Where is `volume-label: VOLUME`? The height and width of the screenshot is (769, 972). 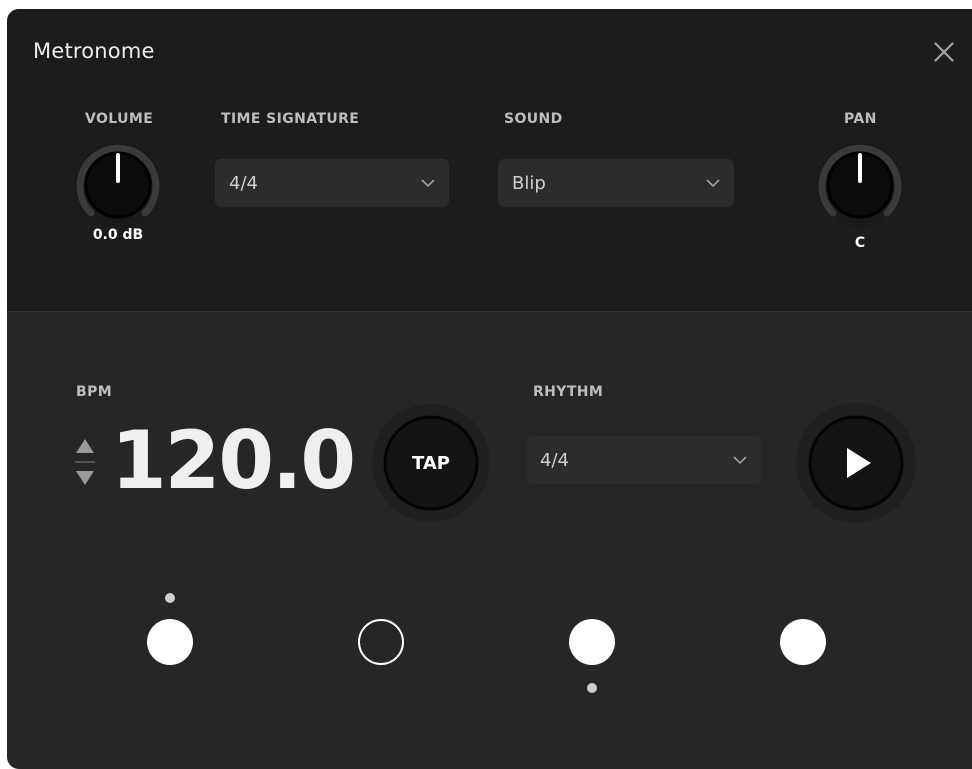
volume-label: VOLUME is located at coordinates (119, 119).